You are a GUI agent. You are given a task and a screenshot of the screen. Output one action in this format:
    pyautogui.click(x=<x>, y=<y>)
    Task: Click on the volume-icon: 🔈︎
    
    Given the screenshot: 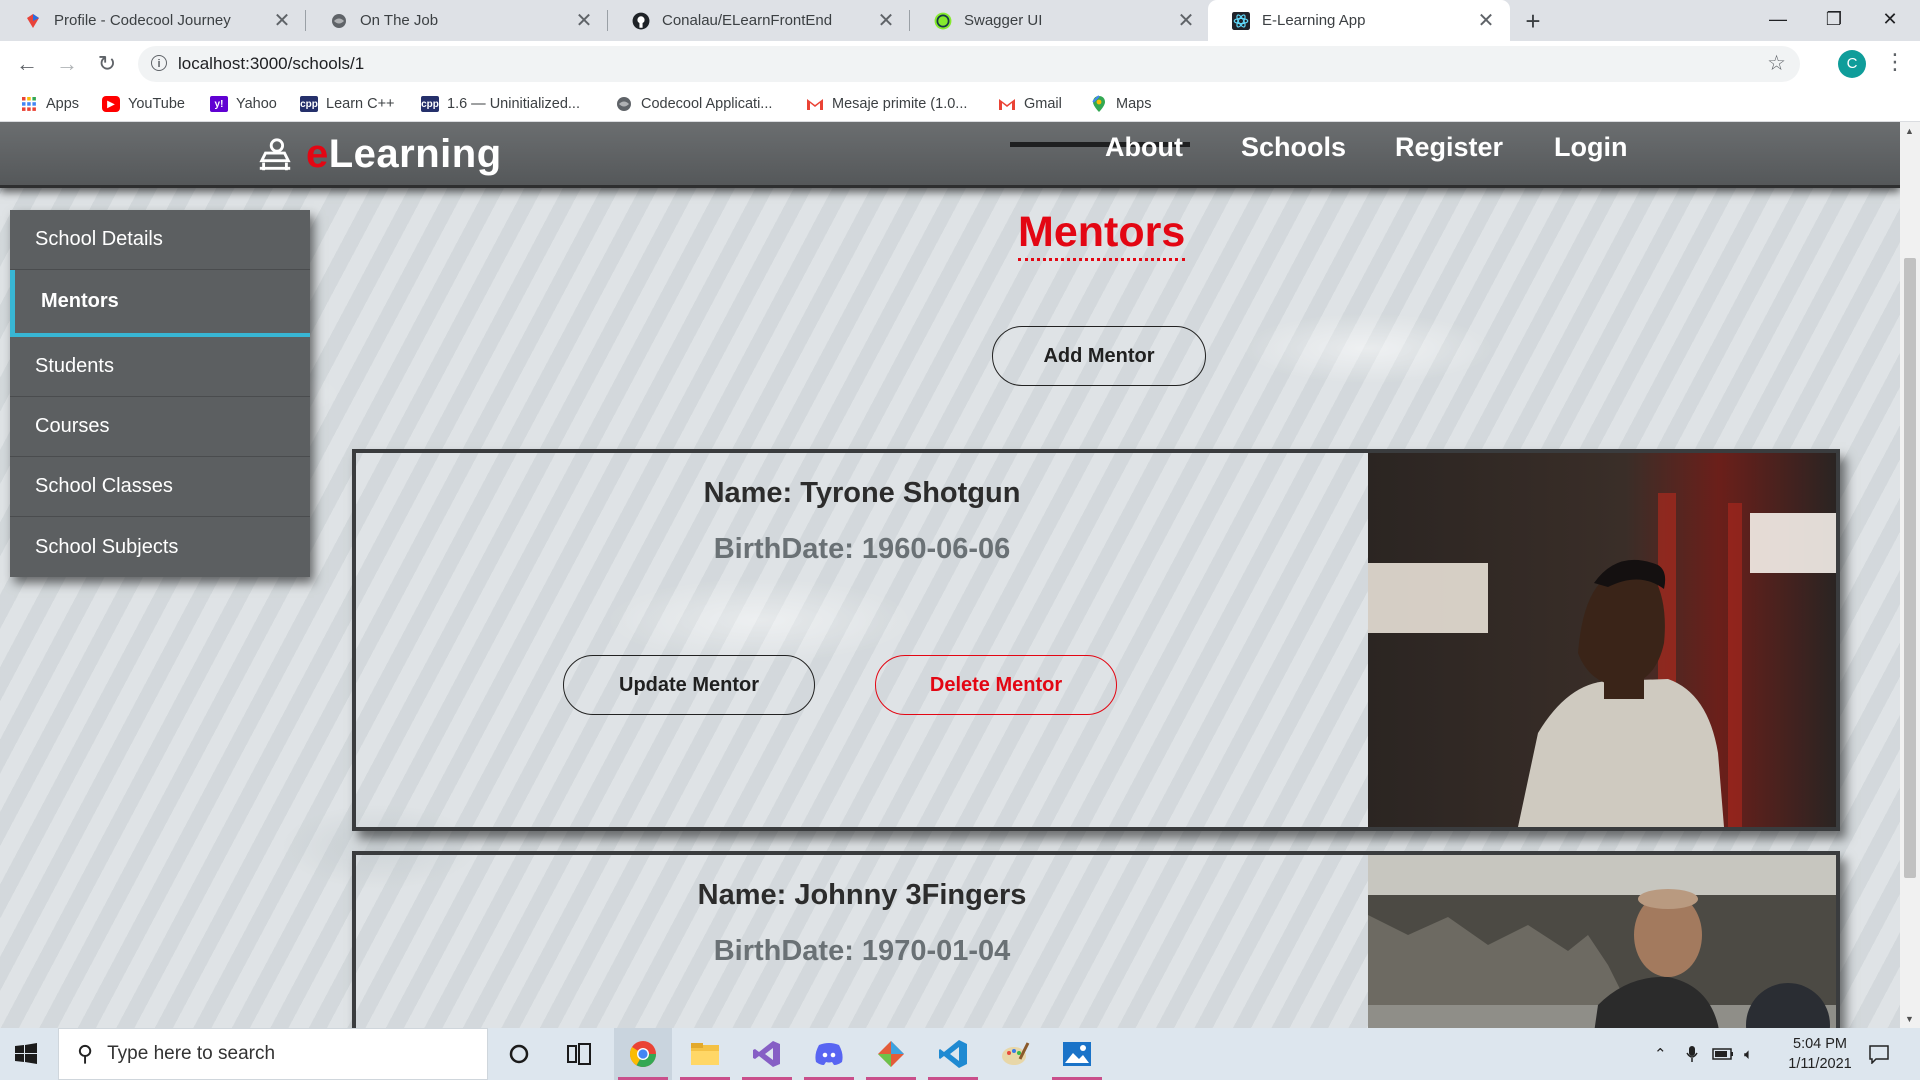 What is the action you would take?
    pyautogui.click(x=1748, y=1054)
    